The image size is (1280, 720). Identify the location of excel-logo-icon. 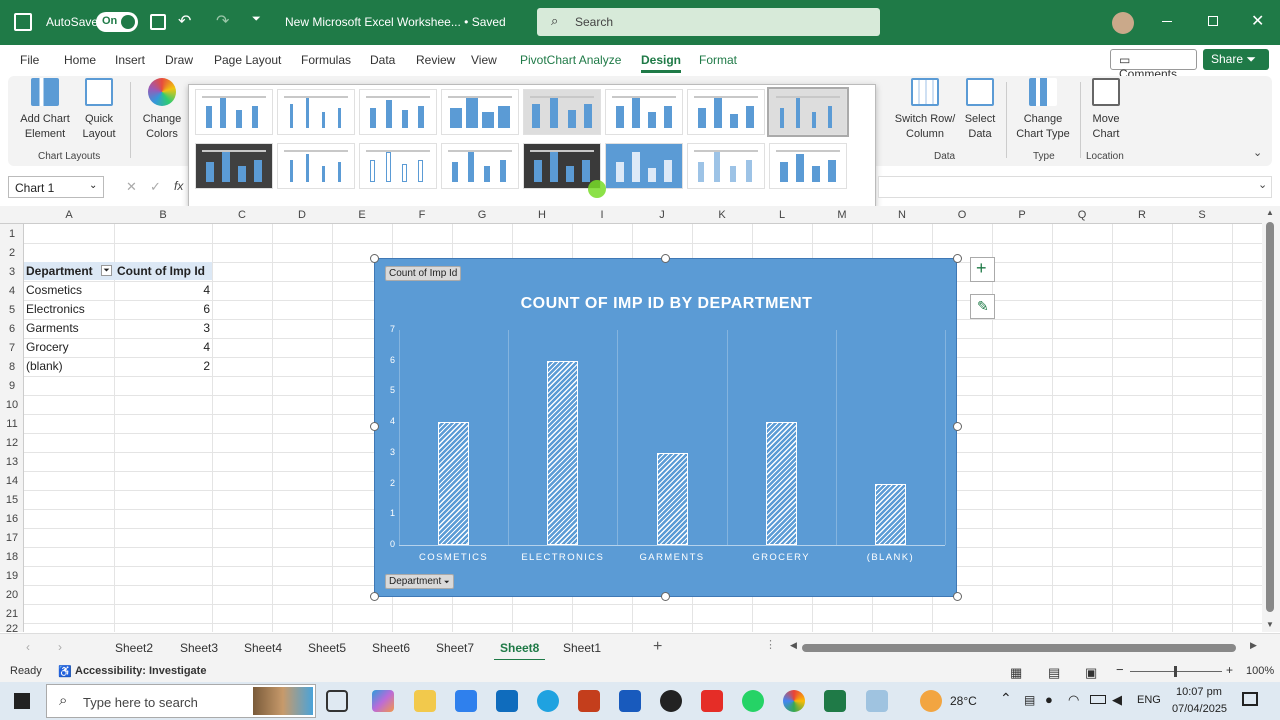
(23, 22).